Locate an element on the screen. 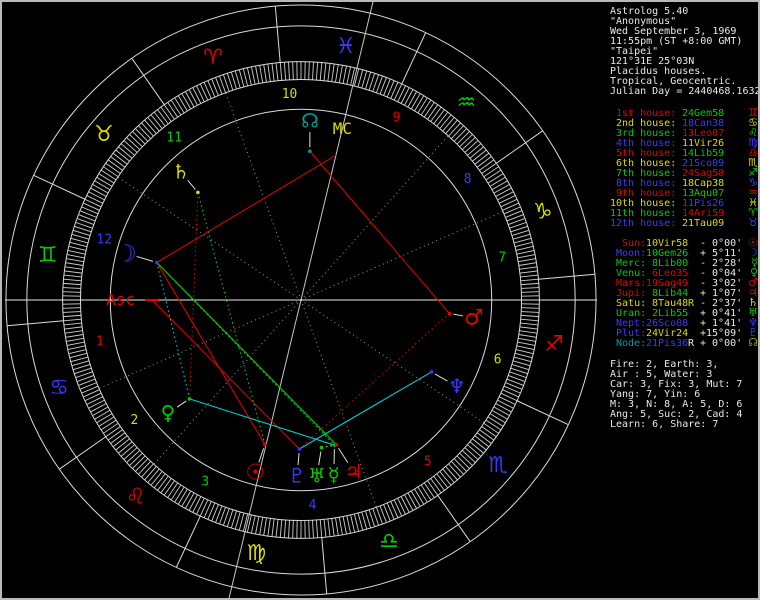 The height and width of the screenshot is (600, 760). aspect-line-mars-pluto is located at coordinates (374, 381).